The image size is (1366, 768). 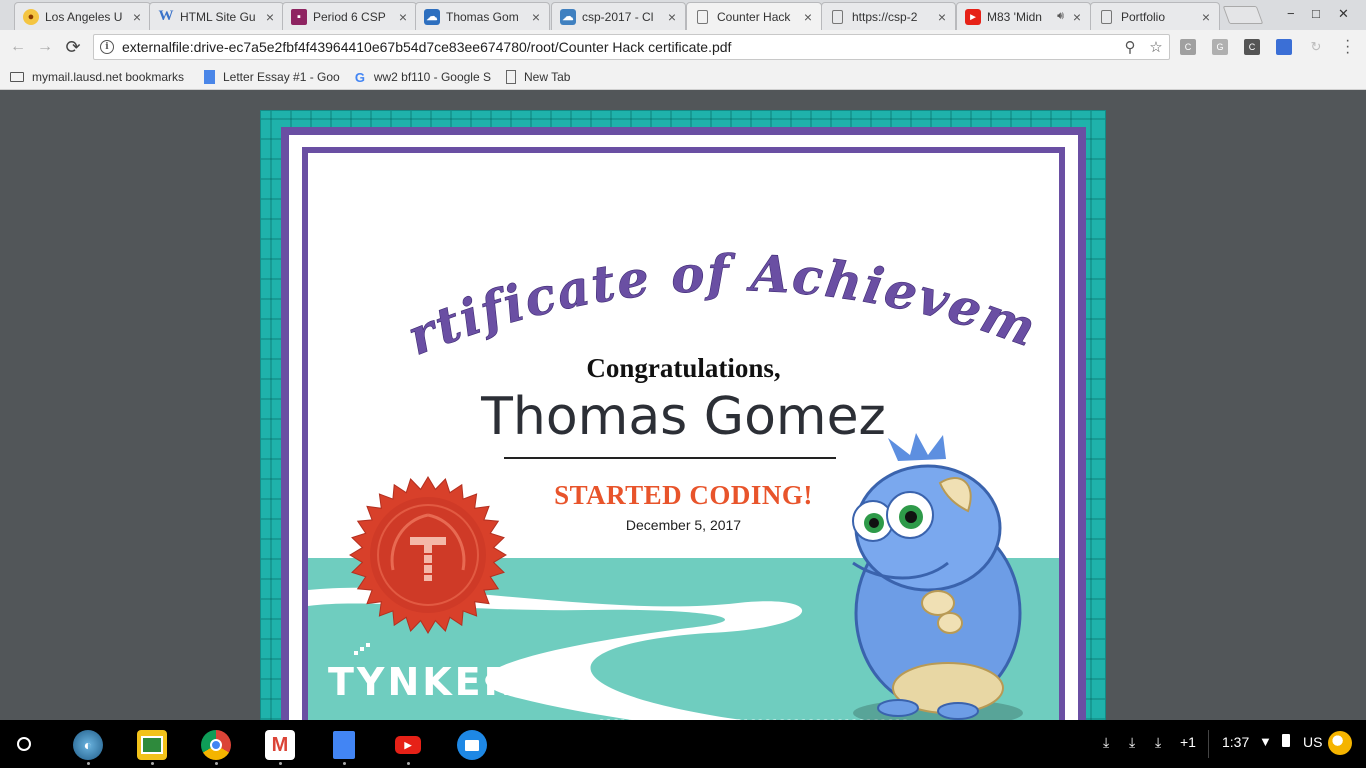 What do you see at coordinates (1243, 15) in the screenshot?
I see `new-tab-button` at bounding box center [1243, 15].